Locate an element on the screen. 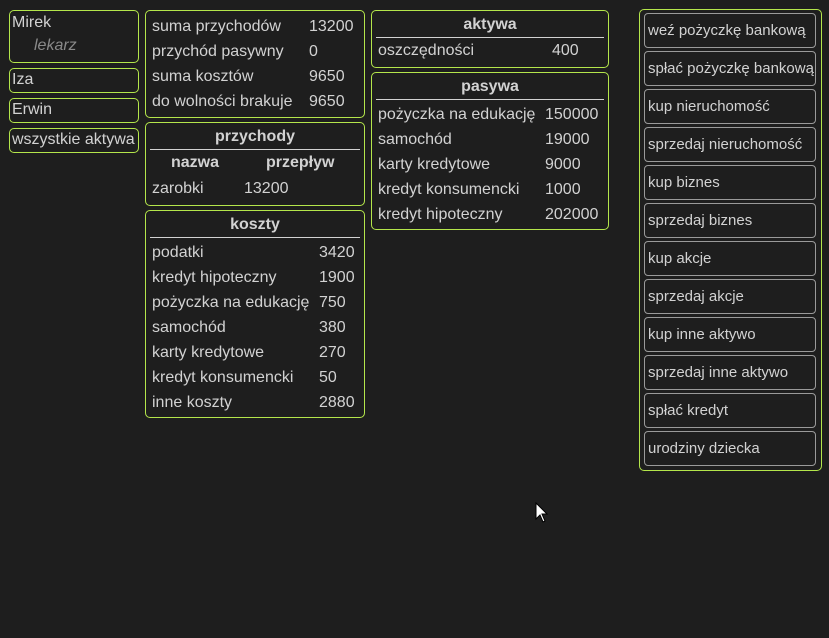 This screenshot has width=829, height=638. liability-label: kredyt konsumencki is located at coordinates (449, 189).